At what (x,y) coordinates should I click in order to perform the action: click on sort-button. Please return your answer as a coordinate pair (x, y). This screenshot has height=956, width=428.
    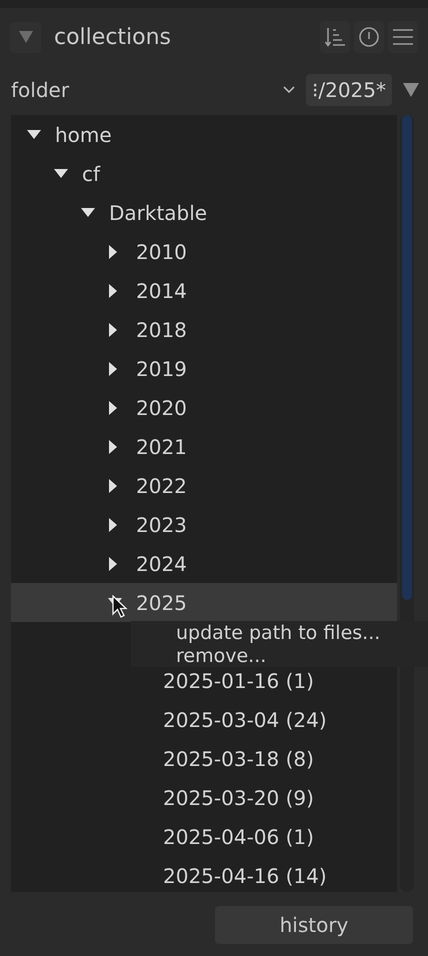
    Looking at the image, I should click on (335, 37).